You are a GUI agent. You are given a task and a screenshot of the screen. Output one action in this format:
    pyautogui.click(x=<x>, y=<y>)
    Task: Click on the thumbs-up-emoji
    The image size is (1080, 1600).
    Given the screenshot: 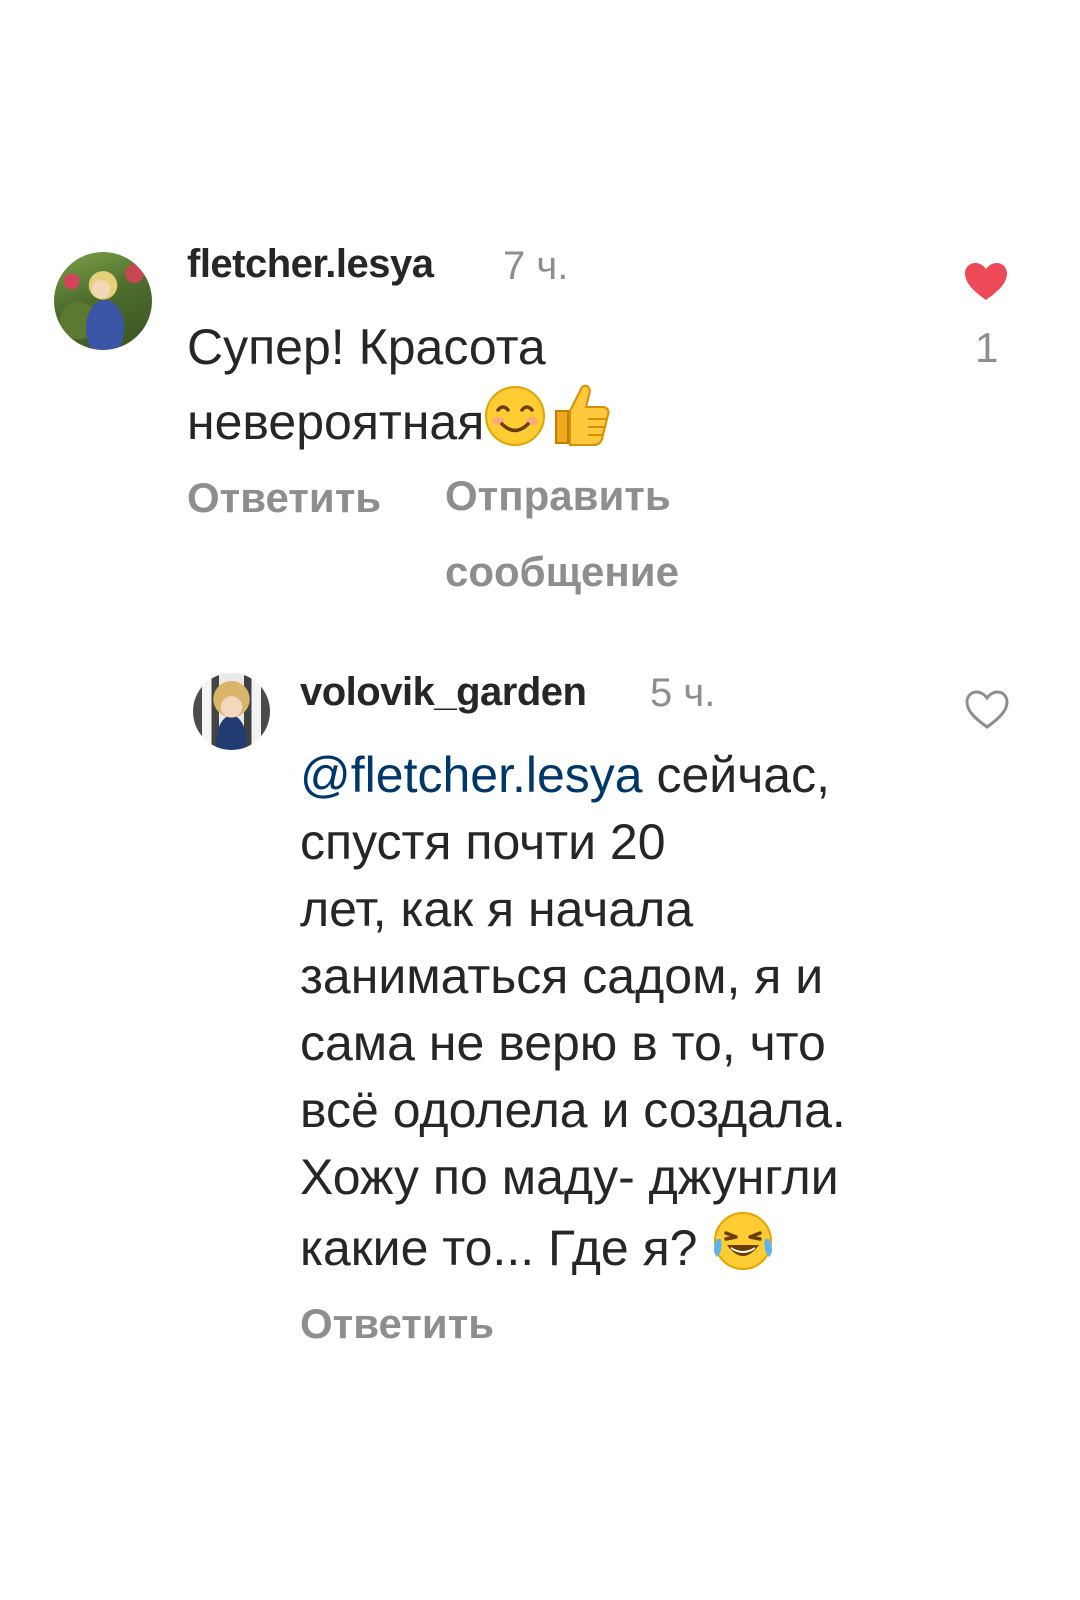 What is the action you would take?
    pyautogui.click(x=581, y=422)
    